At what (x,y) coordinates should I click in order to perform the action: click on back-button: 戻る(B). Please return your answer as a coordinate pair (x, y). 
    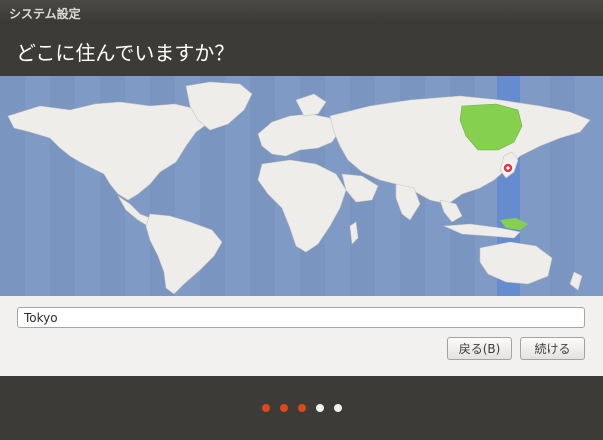
    Looking at the image, I should click on (479, 348).